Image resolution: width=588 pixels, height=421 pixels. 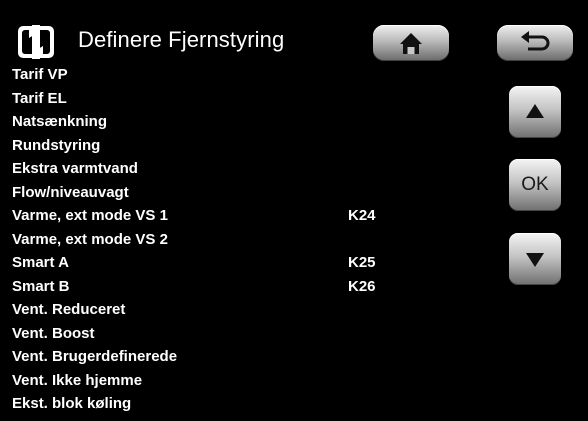 What do you see at coordinates (56, 145) in the screenshot?
I see `item-label: Rundstyring` at bounding box center [56, 145].